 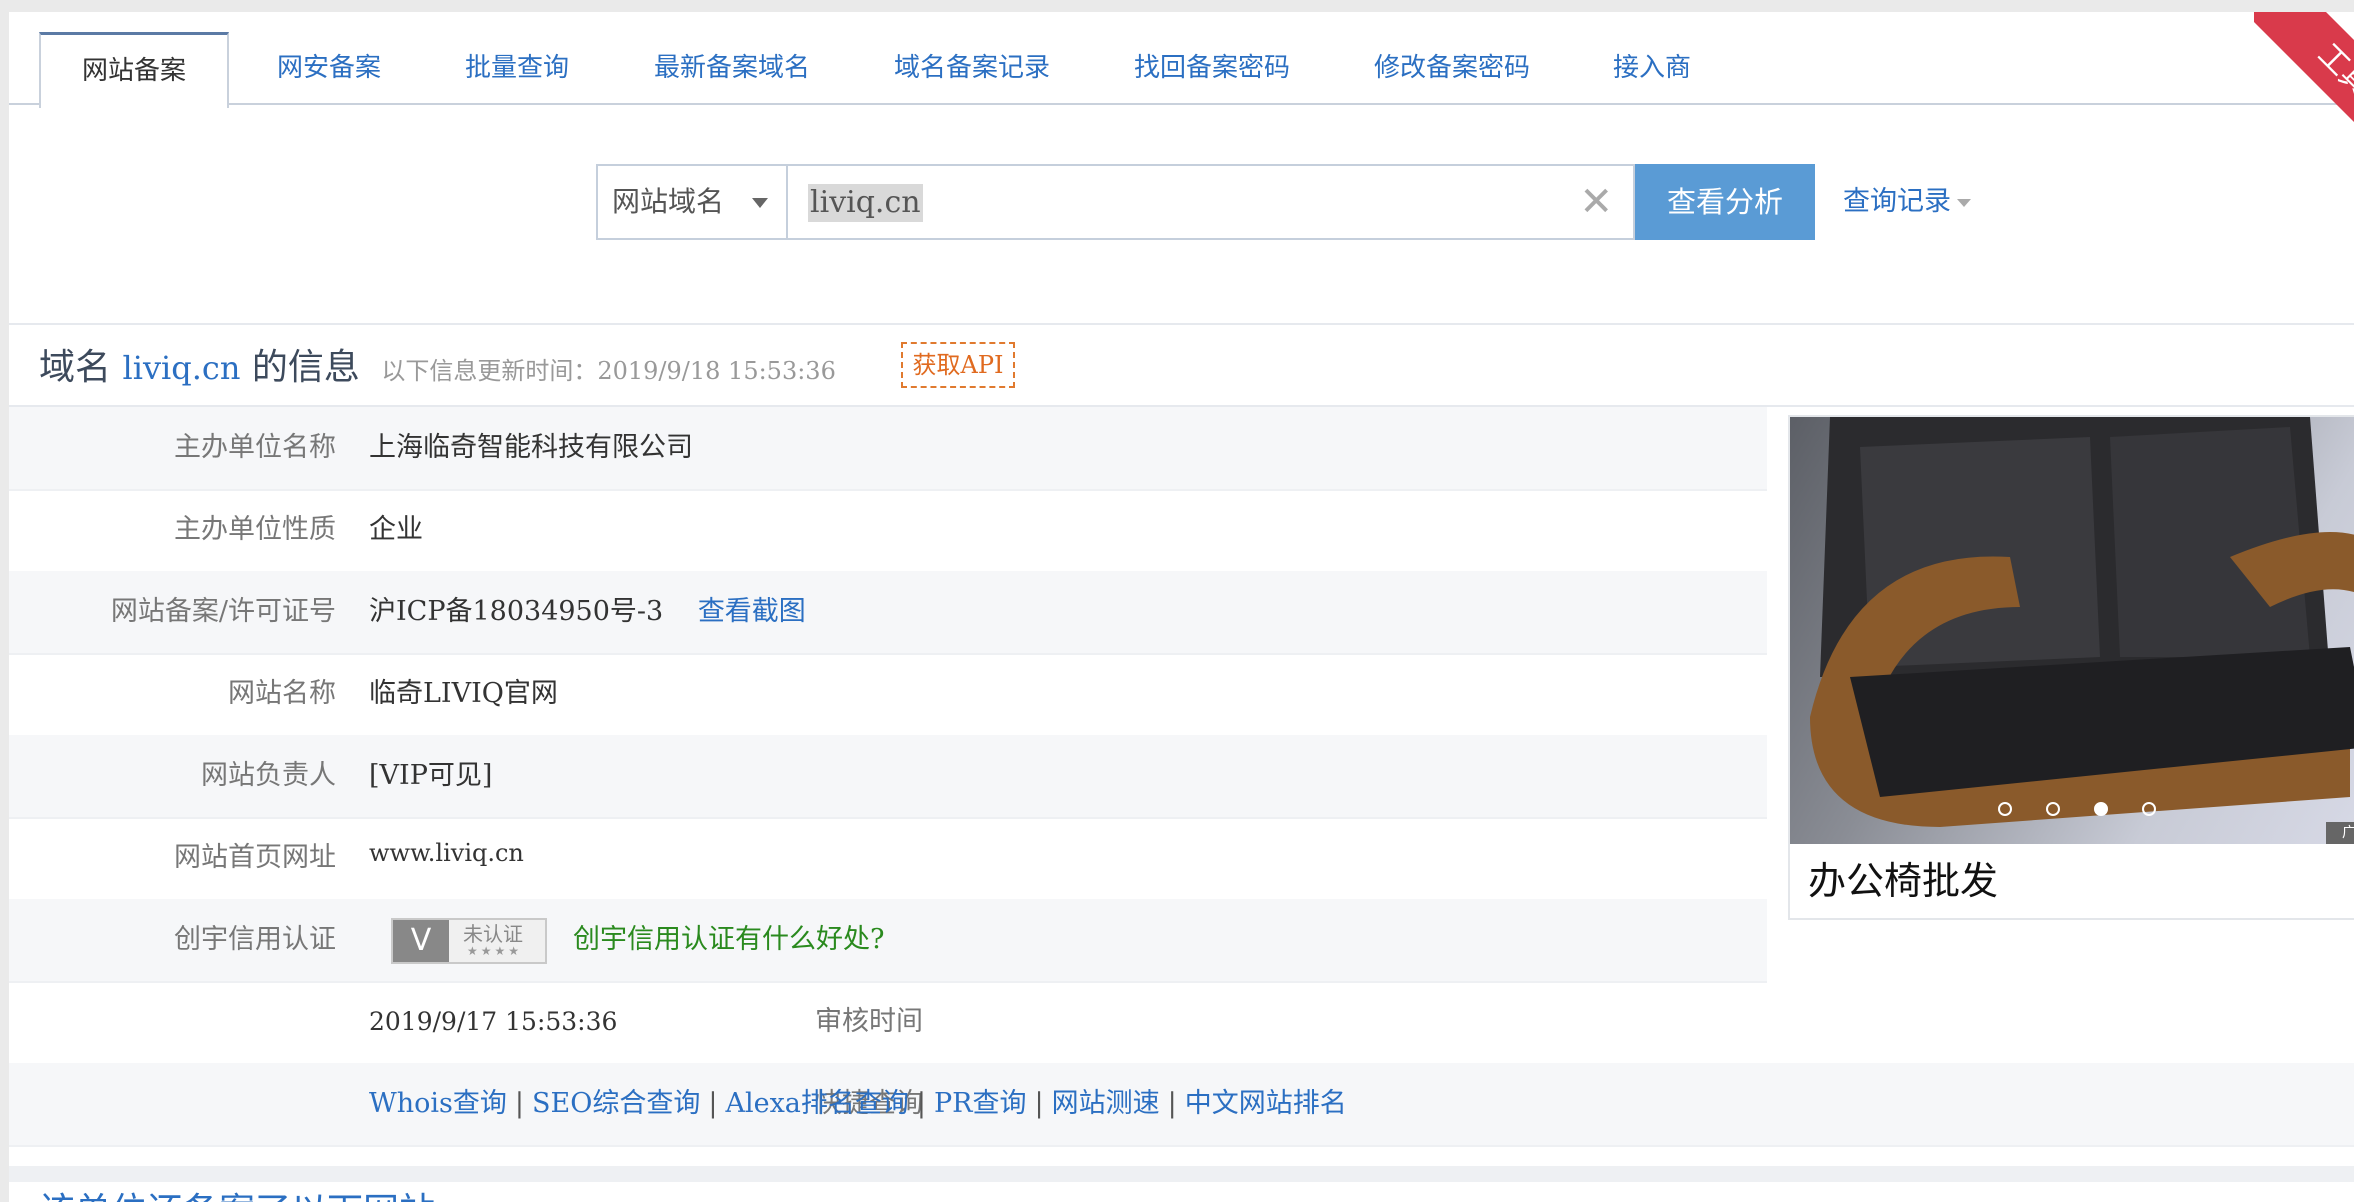 What do you see at coordinates (134, 70) in the screenshot?
I see `tab-site-record: 网站备案` at bounding box center [134, 70].